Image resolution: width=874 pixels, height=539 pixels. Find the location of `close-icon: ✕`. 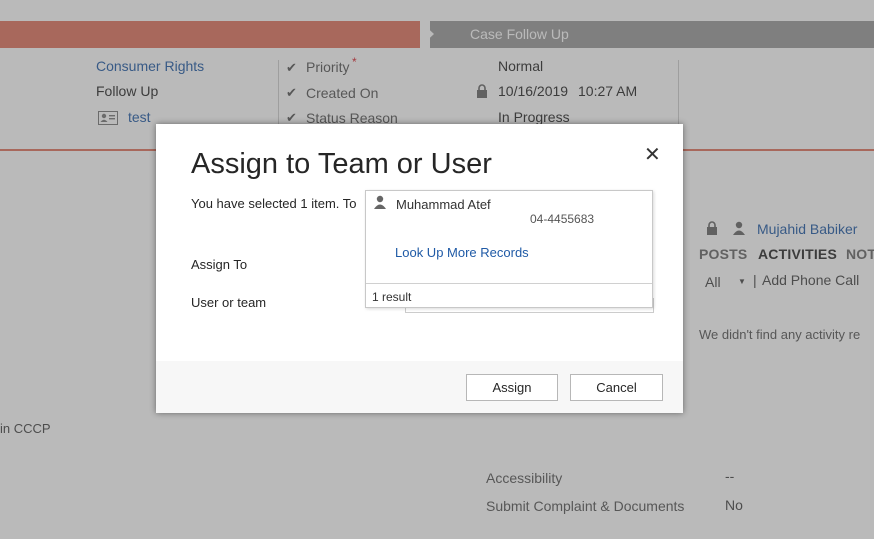

close-icon: ✕ is located at coordinates (652, 154).